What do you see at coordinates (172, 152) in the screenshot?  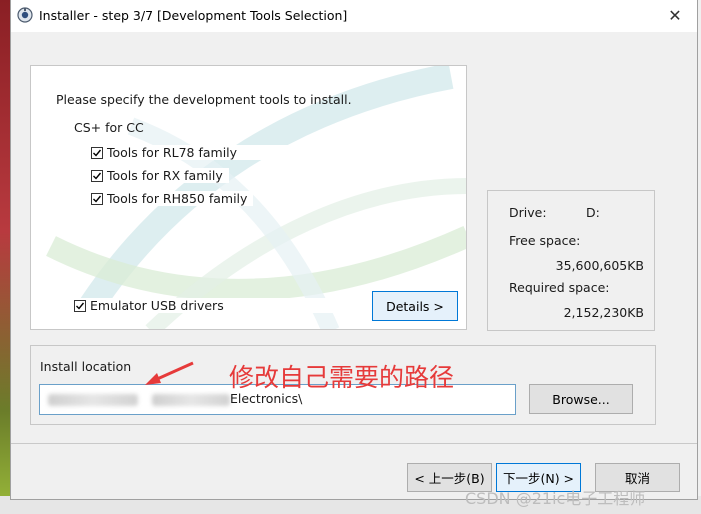 I see `checkbox-label: Tools for RL78 family` at bounding box center [172, 152].